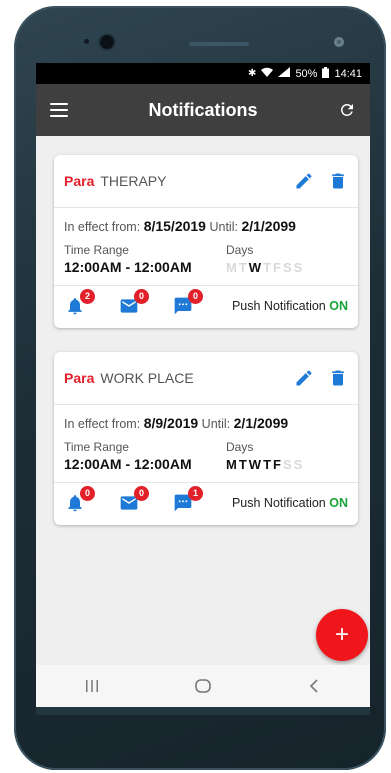 This screenshot has width=391, height=773. I want to click on card-header: Para WORK PLACE, so click(206, 378).